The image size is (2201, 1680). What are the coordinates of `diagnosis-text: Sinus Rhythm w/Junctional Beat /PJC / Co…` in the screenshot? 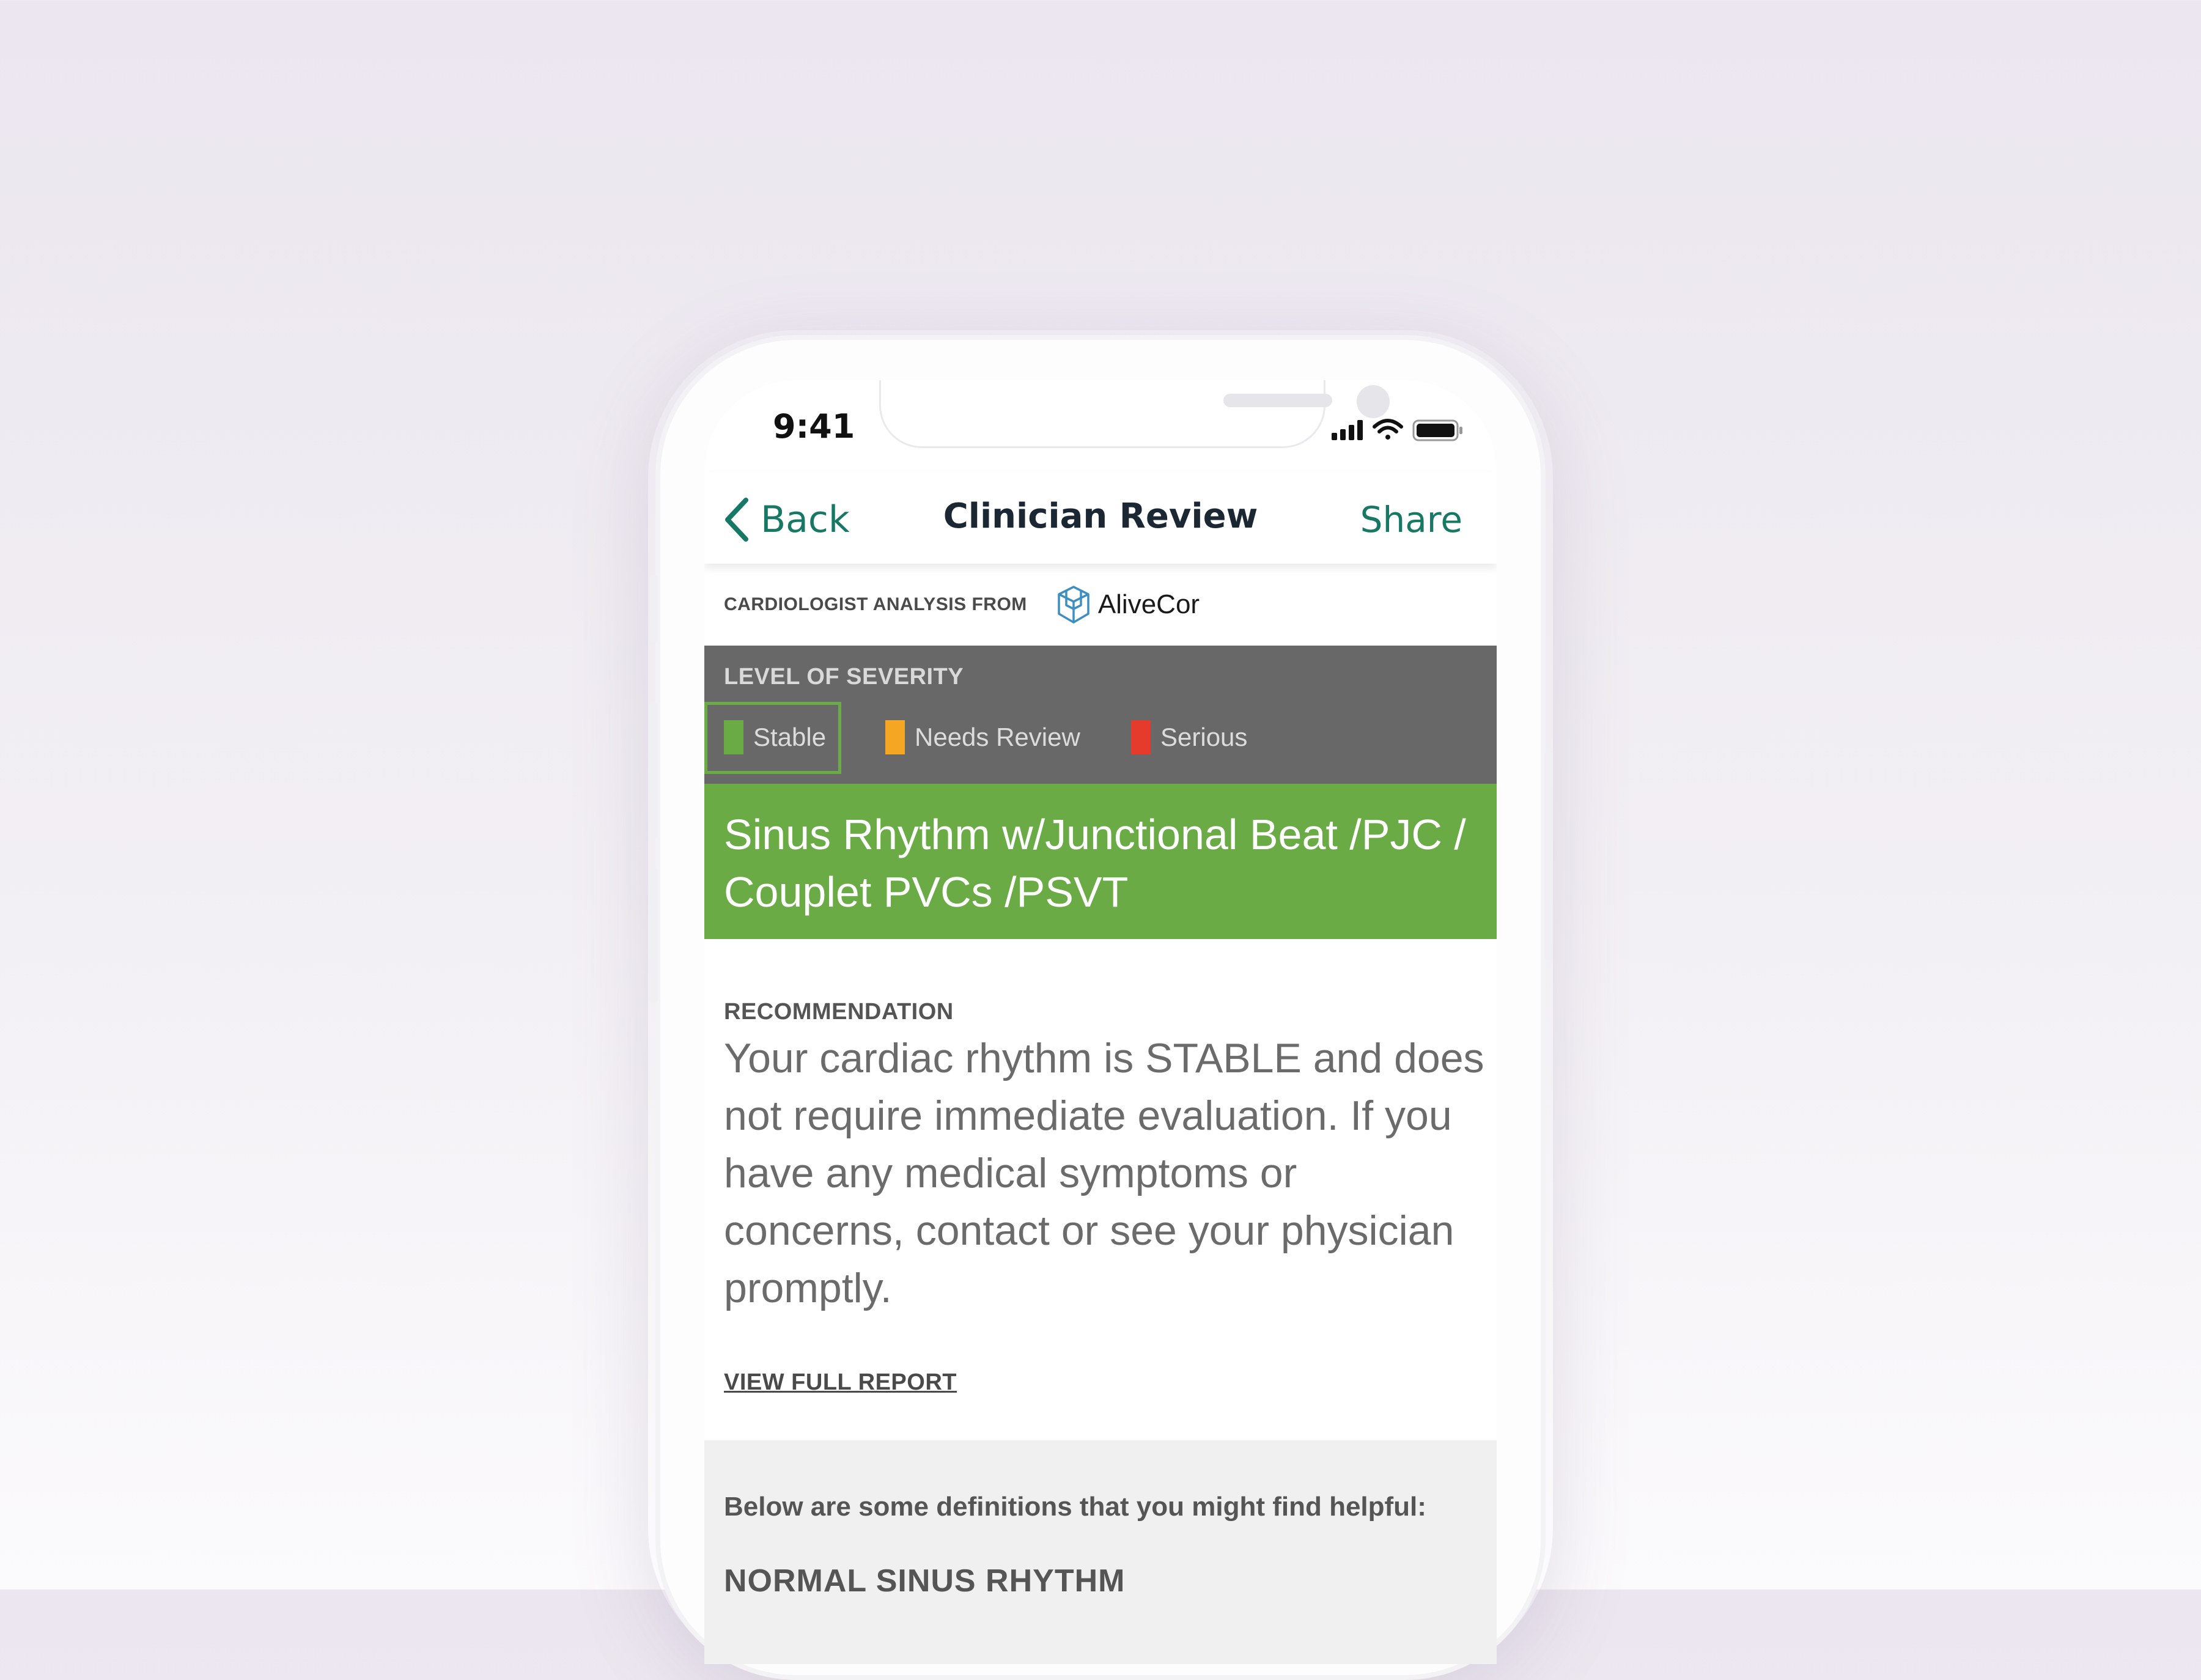 It's located at (1095, 863).